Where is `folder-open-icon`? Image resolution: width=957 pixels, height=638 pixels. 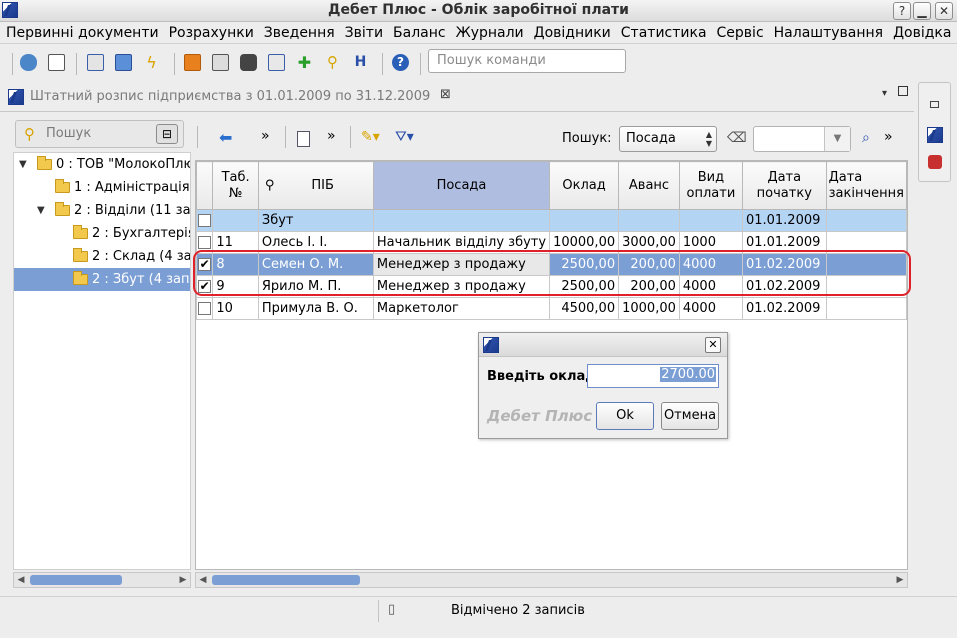
folder-open-icon is located at coordinates (44, 163).